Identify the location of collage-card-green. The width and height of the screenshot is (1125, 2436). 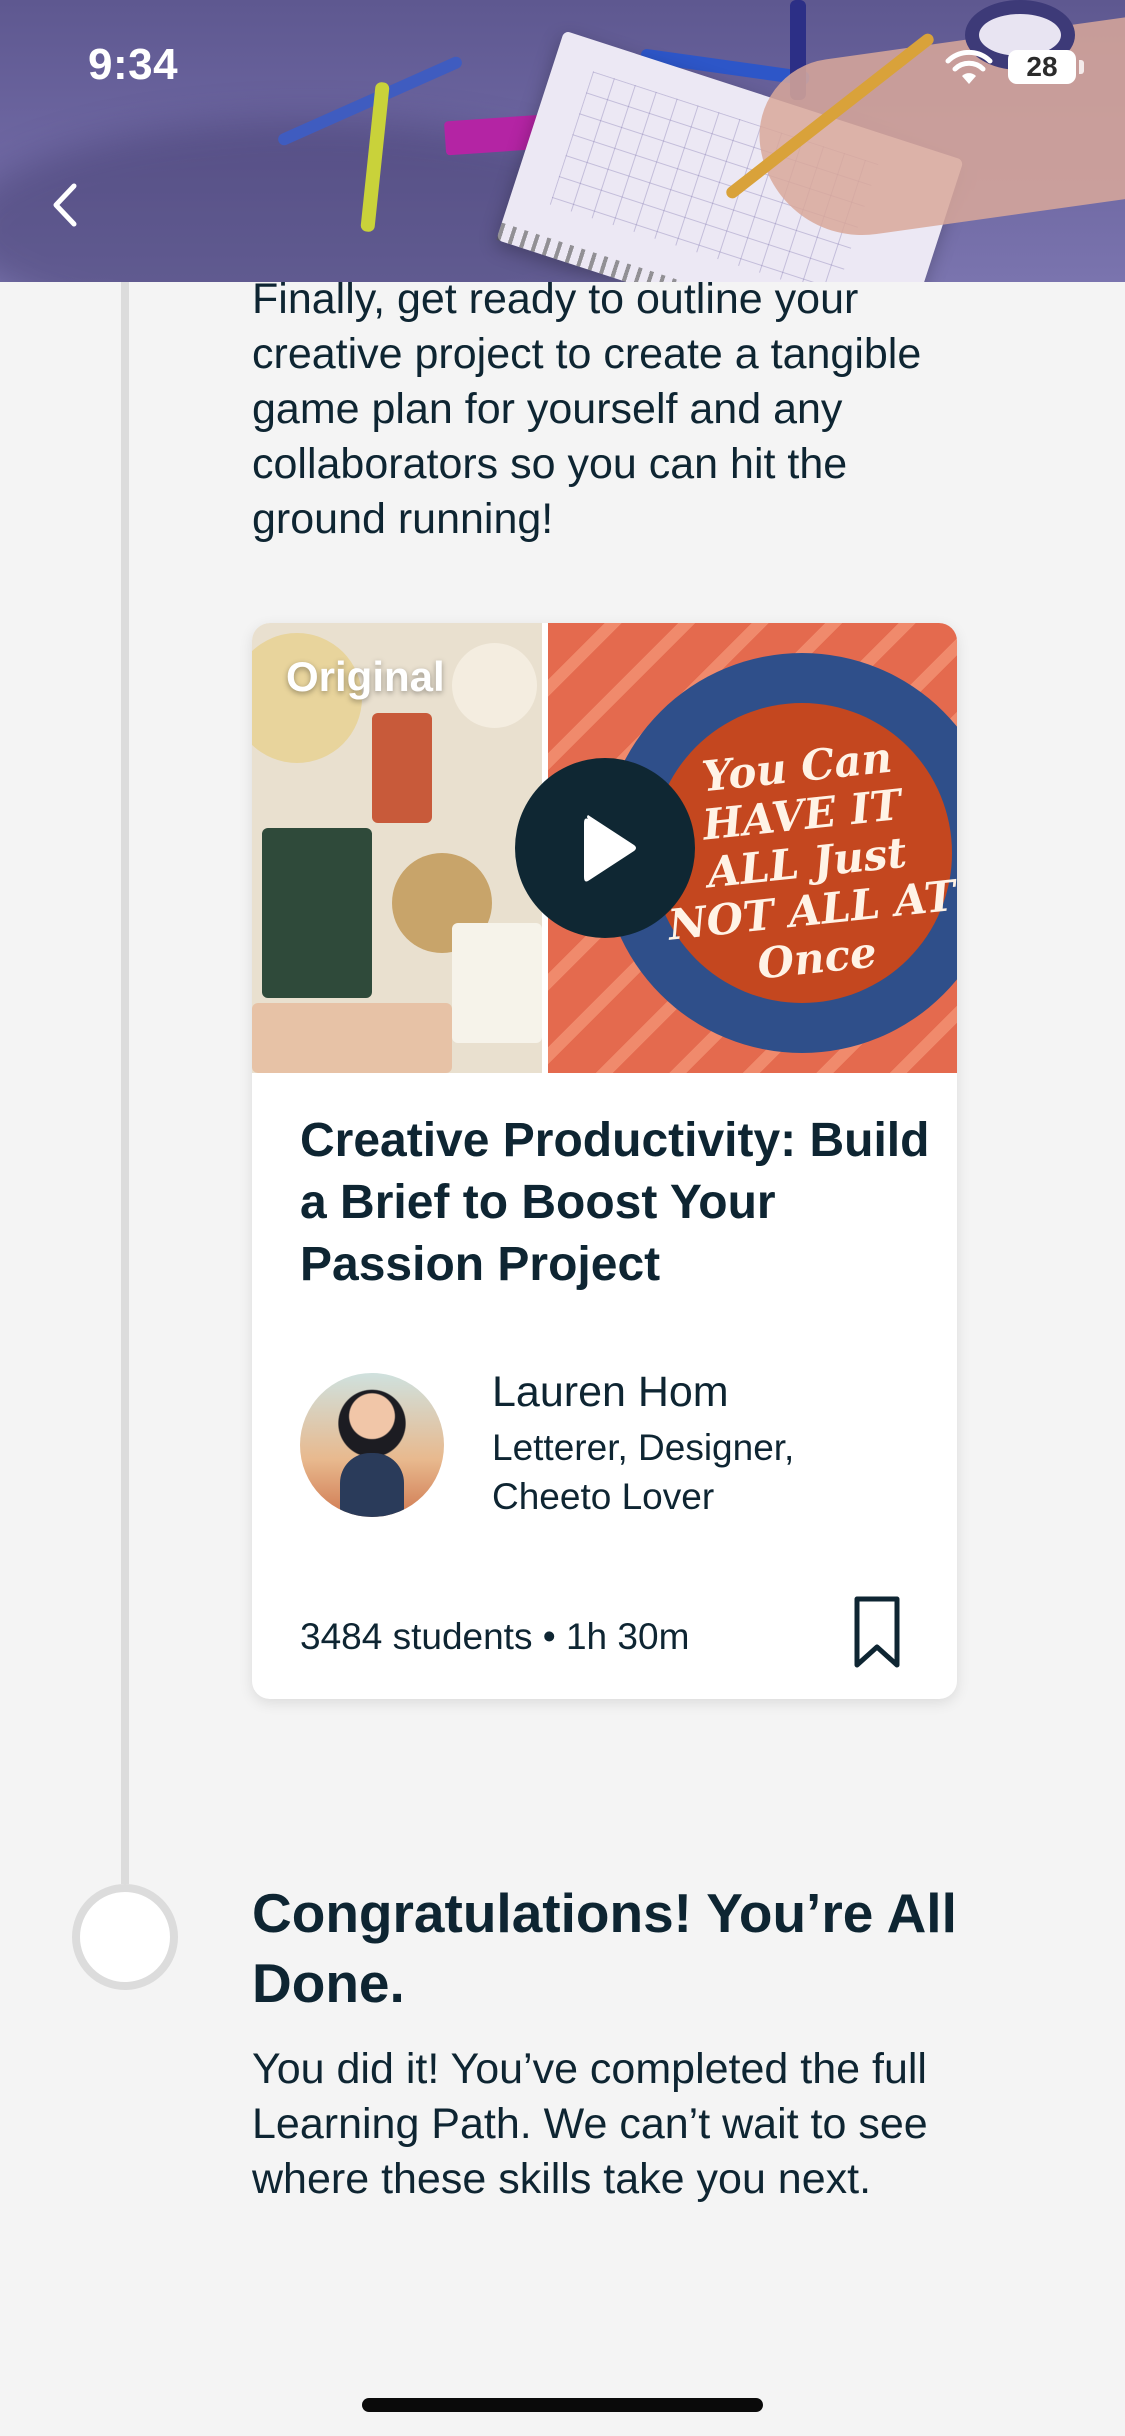
(317, 913).